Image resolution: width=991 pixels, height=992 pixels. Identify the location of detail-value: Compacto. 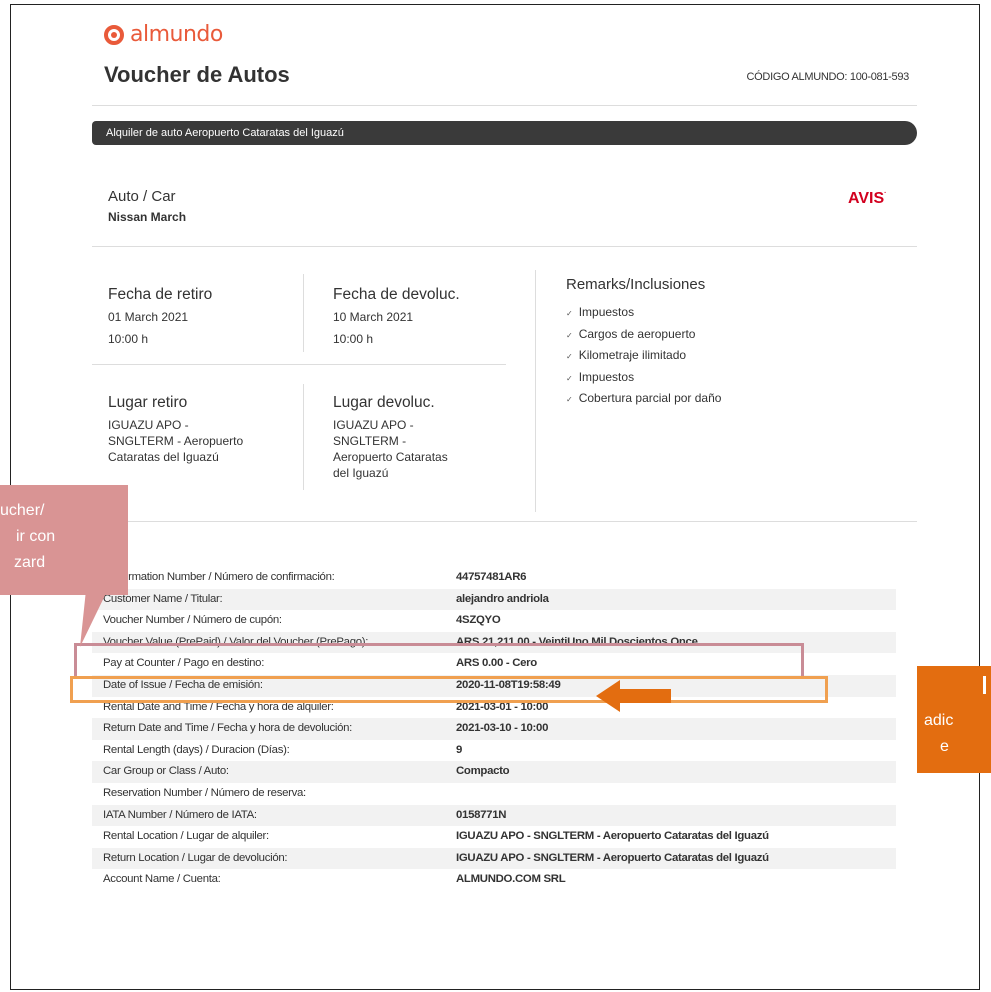
(483, 771).